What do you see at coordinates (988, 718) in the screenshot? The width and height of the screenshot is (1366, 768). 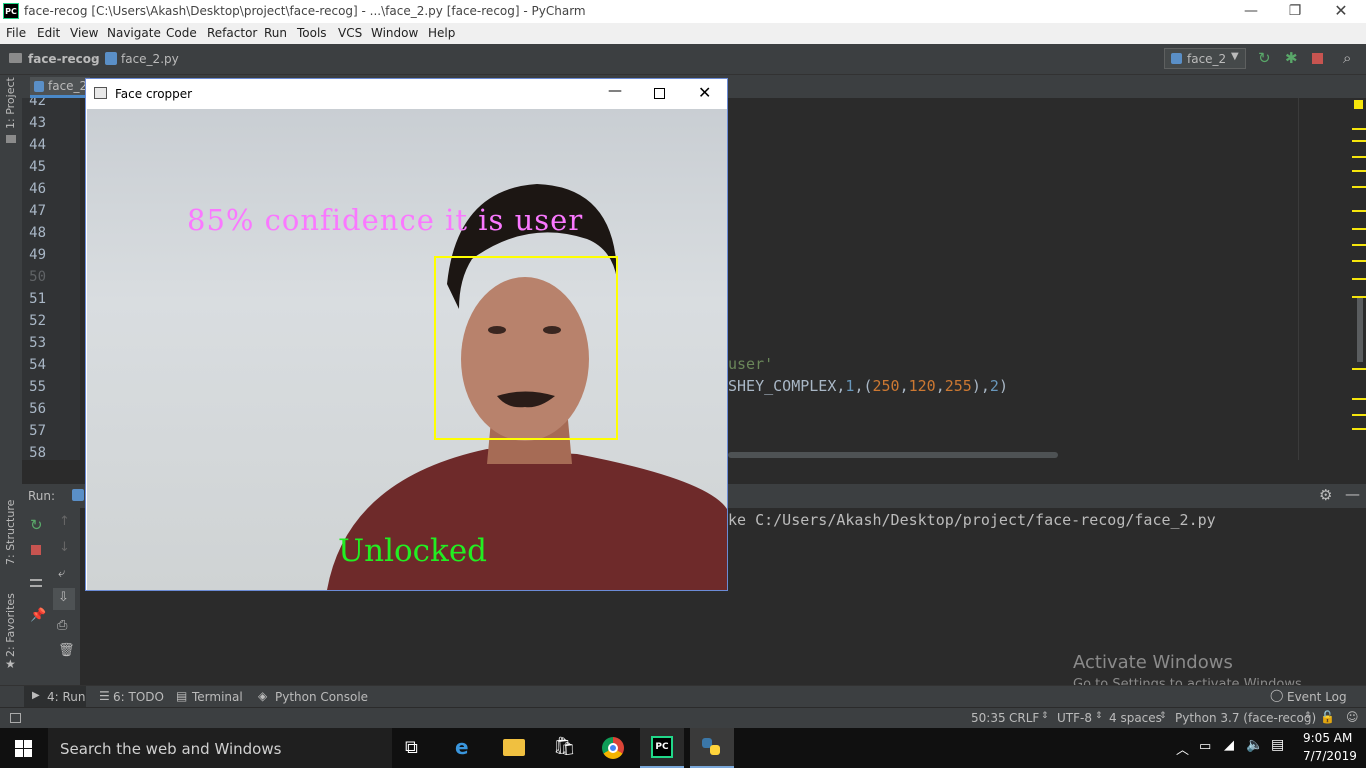 I see `caret-position: 50:35` at bounding box center [988, 718].